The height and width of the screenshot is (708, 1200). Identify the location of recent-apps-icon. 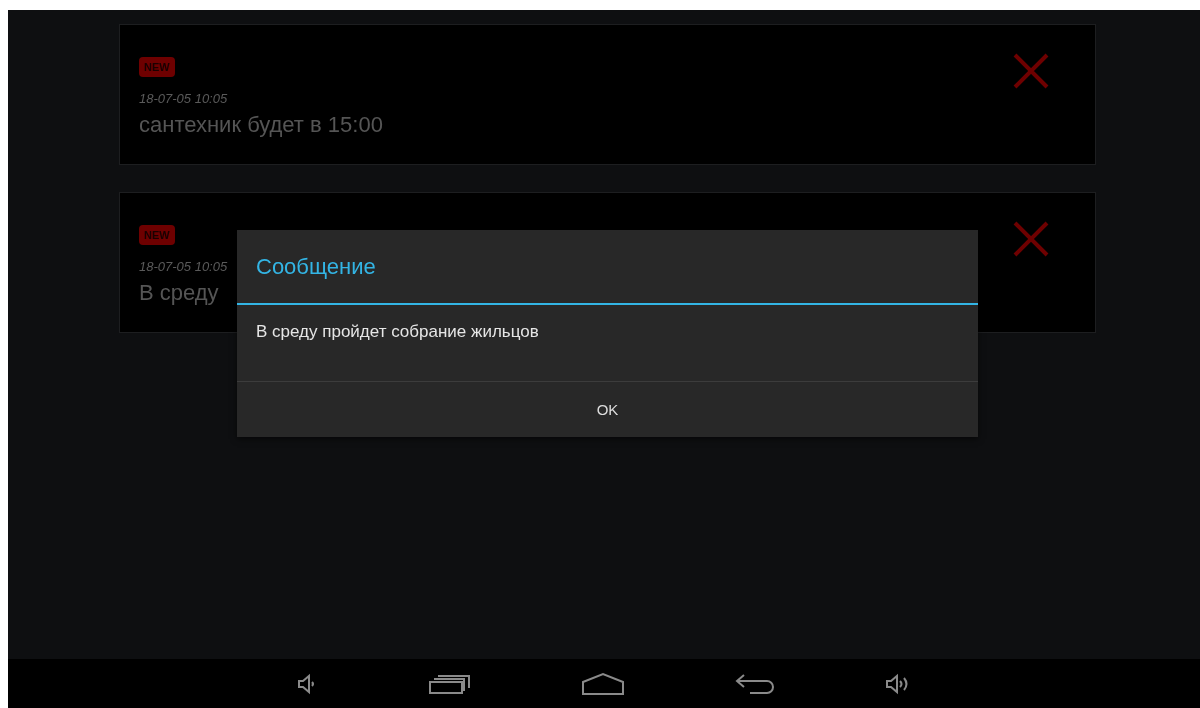
(450, 683).